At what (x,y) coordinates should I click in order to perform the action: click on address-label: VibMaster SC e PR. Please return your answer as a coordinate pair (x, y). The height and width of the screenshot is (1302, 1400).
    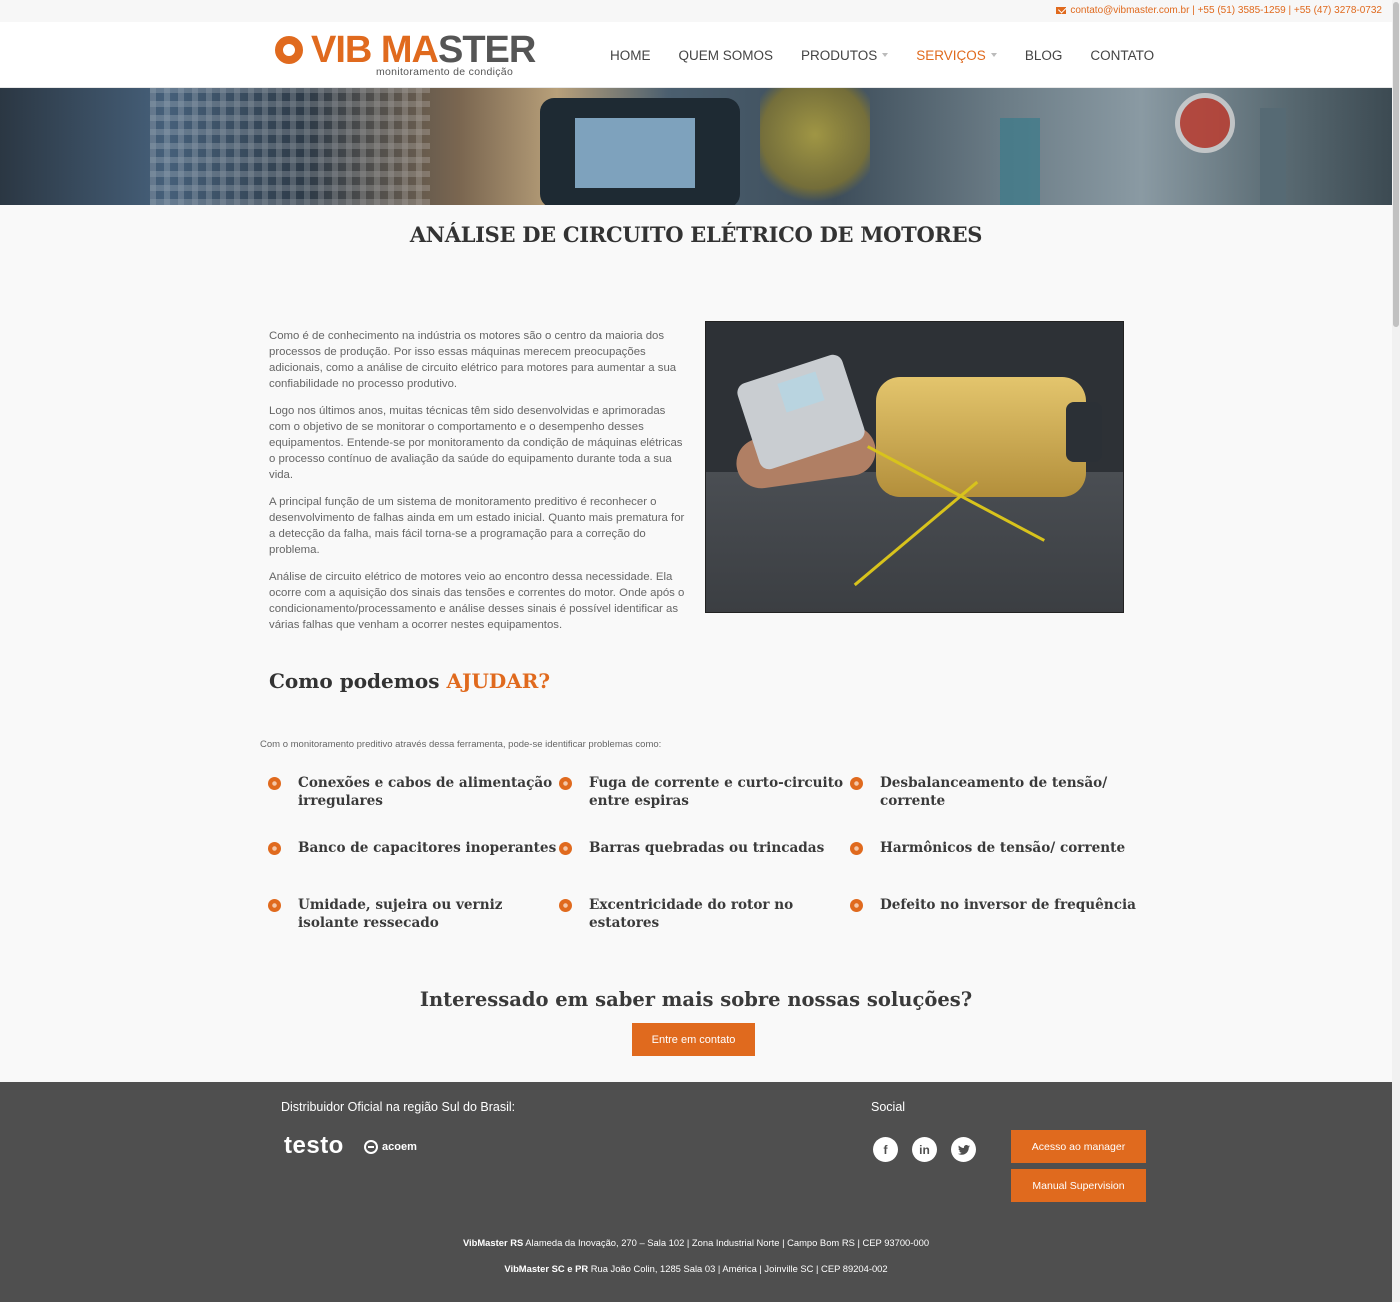
    Looking at the image, I should click on (546, 1268).